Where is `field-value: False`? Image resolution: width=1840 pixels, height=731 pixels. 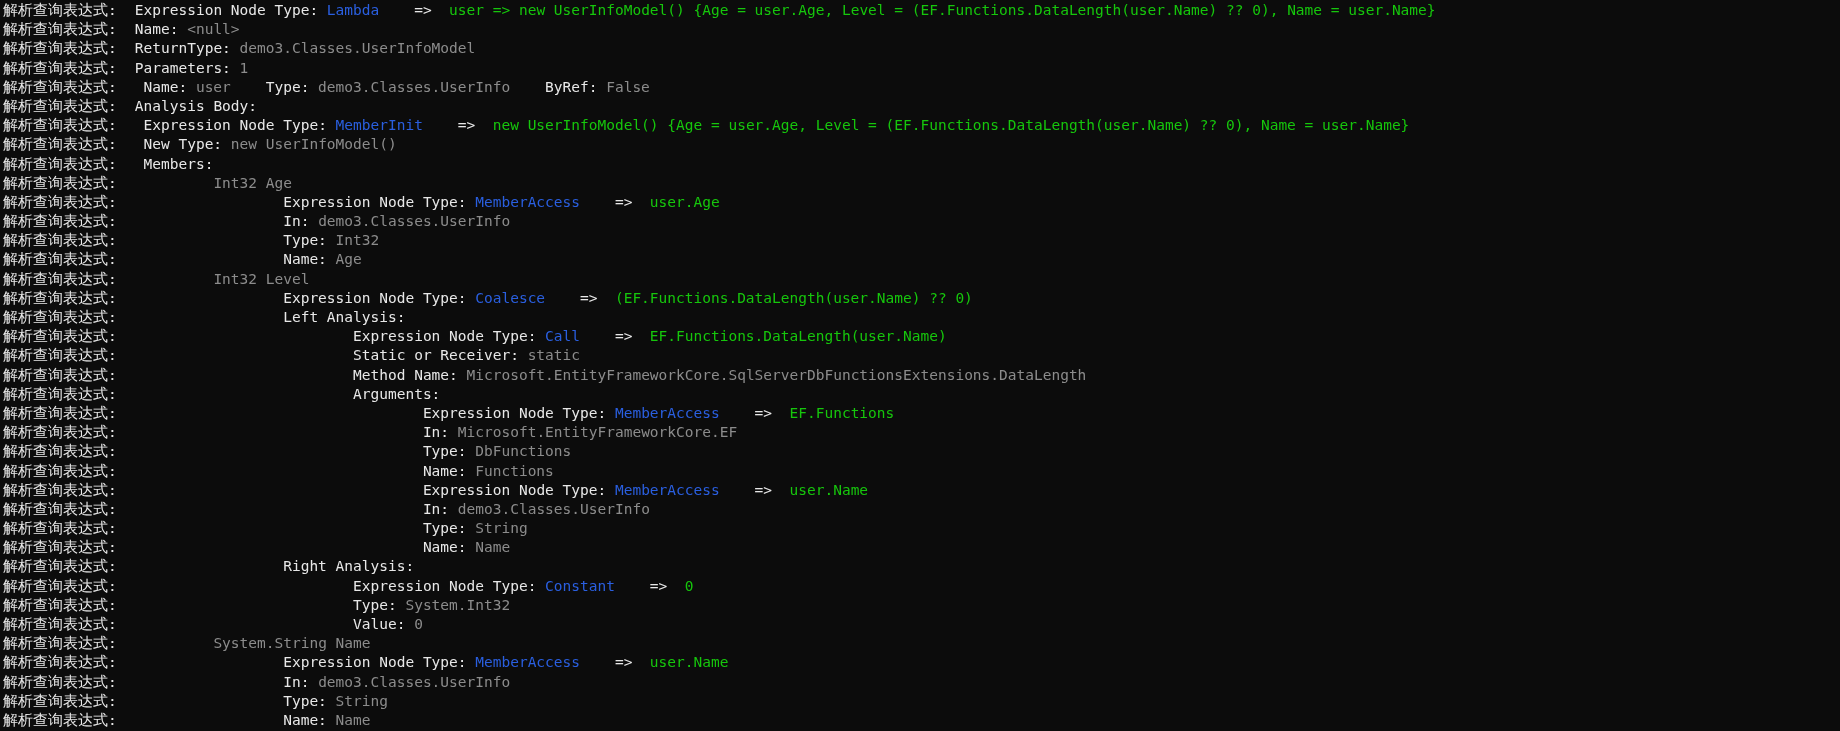
field-value: False is located at coordinates (628, 87).